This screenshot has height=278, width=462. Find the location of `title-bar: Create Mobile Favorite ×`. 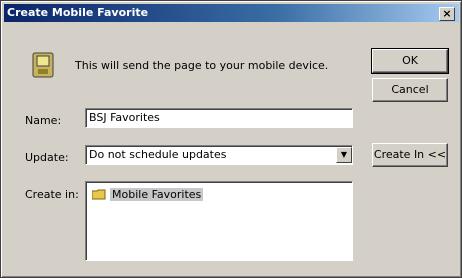

title-bar: Create Mobile Favorite × is located at coordinates (231, 13).